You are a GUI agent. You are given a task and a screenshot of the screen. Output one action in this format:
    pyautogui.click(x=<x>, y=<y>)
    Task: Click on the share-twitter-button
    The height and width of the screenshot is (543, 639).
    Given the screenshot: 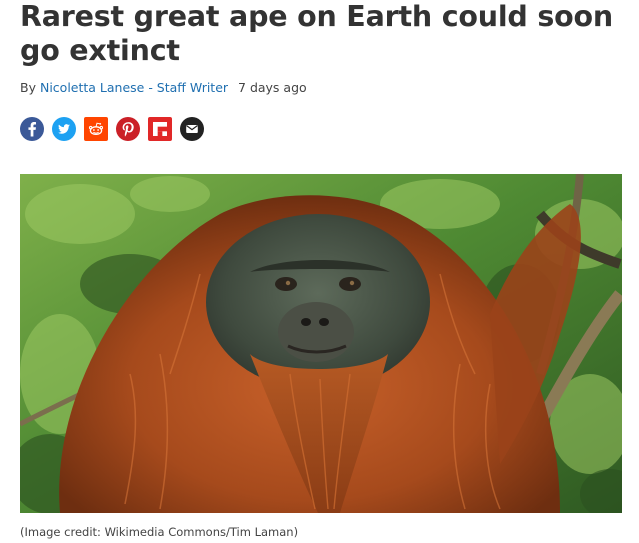 What is the action you would take?
    pyautogui.click(x=64, y=129)
    